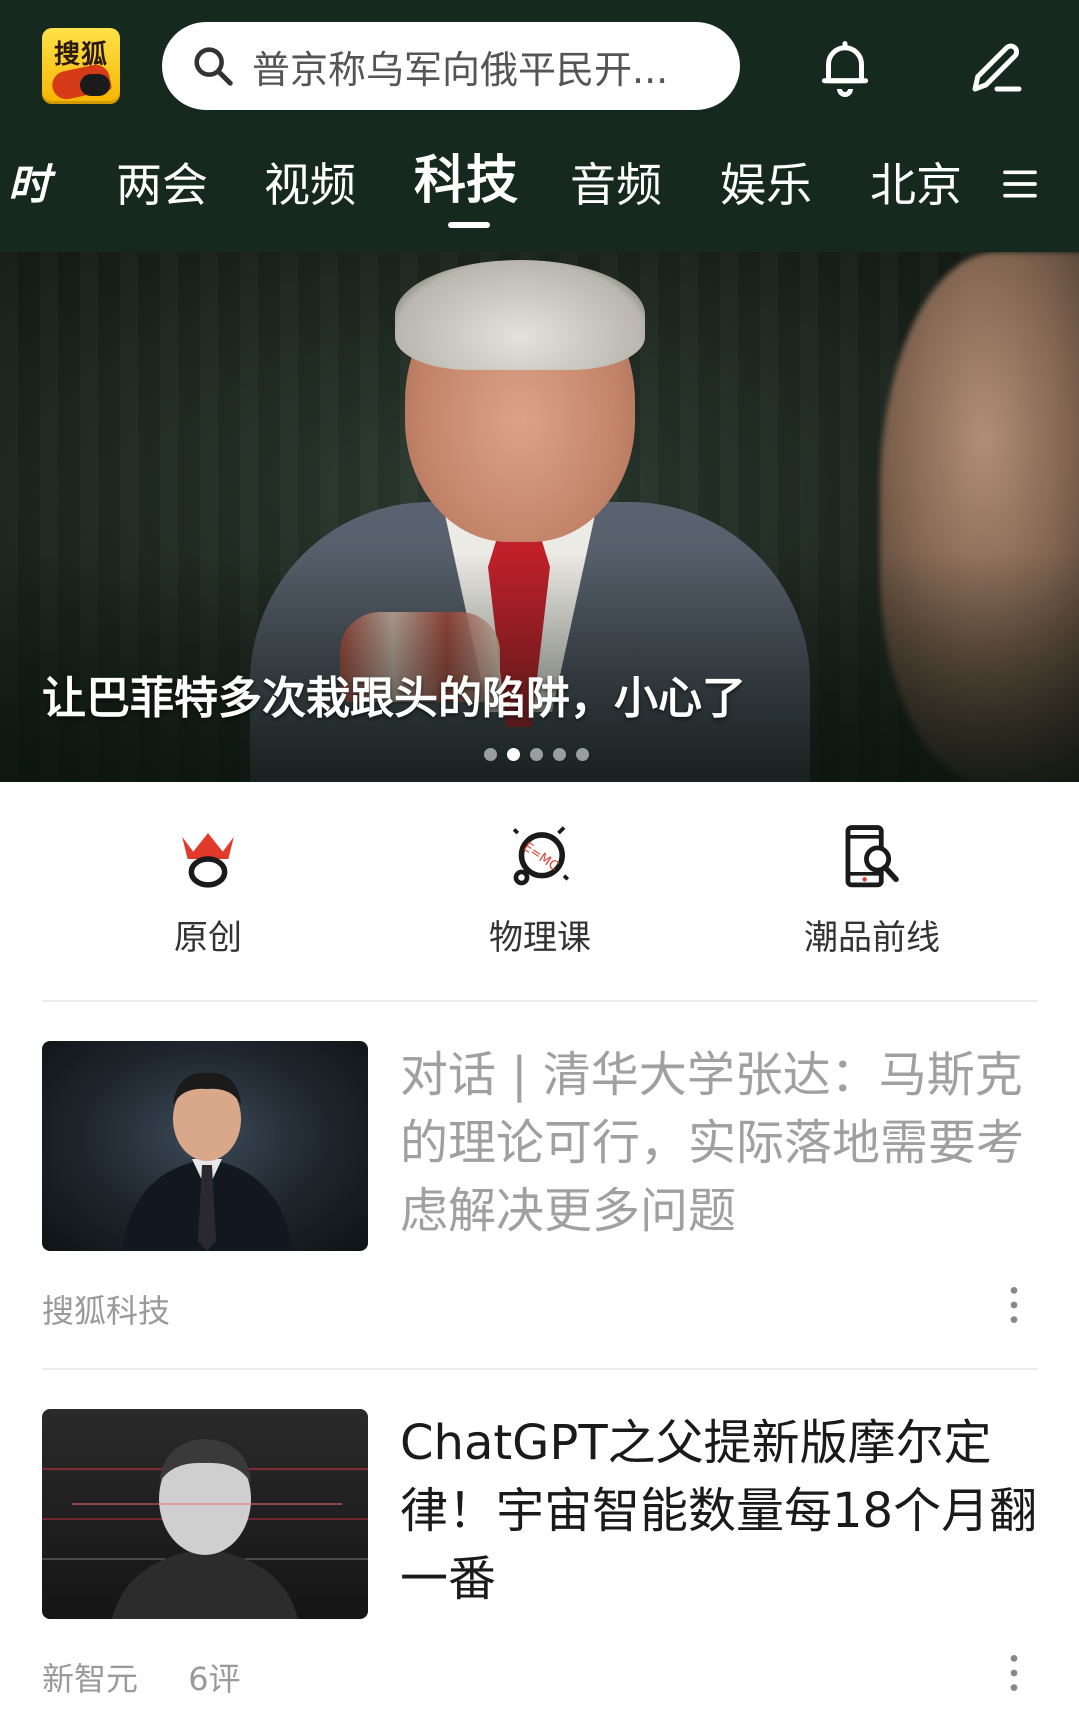 The image size is (1079, 1733). What do you see at coordinates (95, 85) in the screenshot?
I see `fox-shape-dark` at bounding box center [95, 85].